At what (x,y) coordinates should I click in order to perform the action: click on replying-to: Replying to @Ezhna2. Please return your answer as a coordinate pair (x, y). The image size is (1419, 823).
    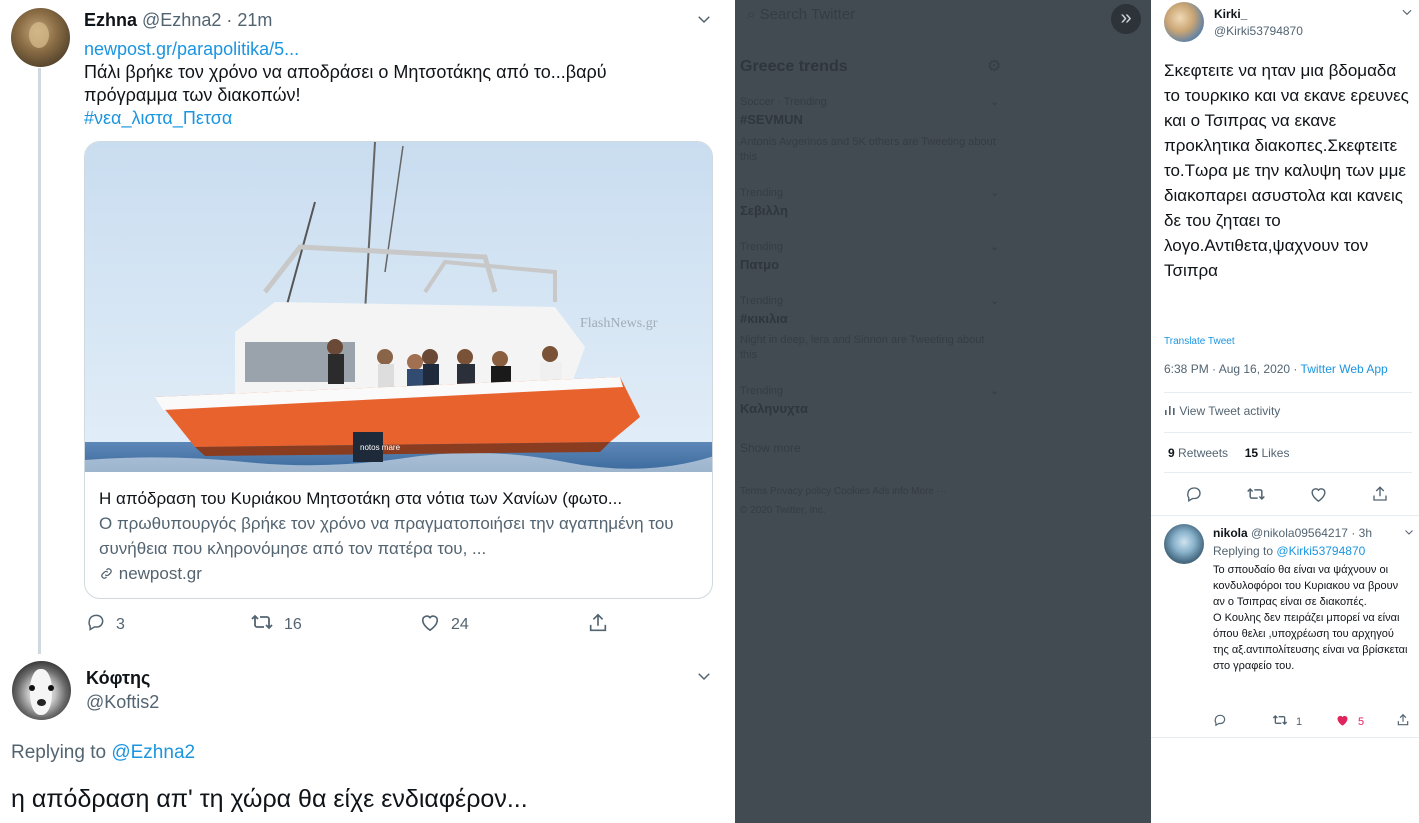
    Looking at the image, I should click on (103, 753).